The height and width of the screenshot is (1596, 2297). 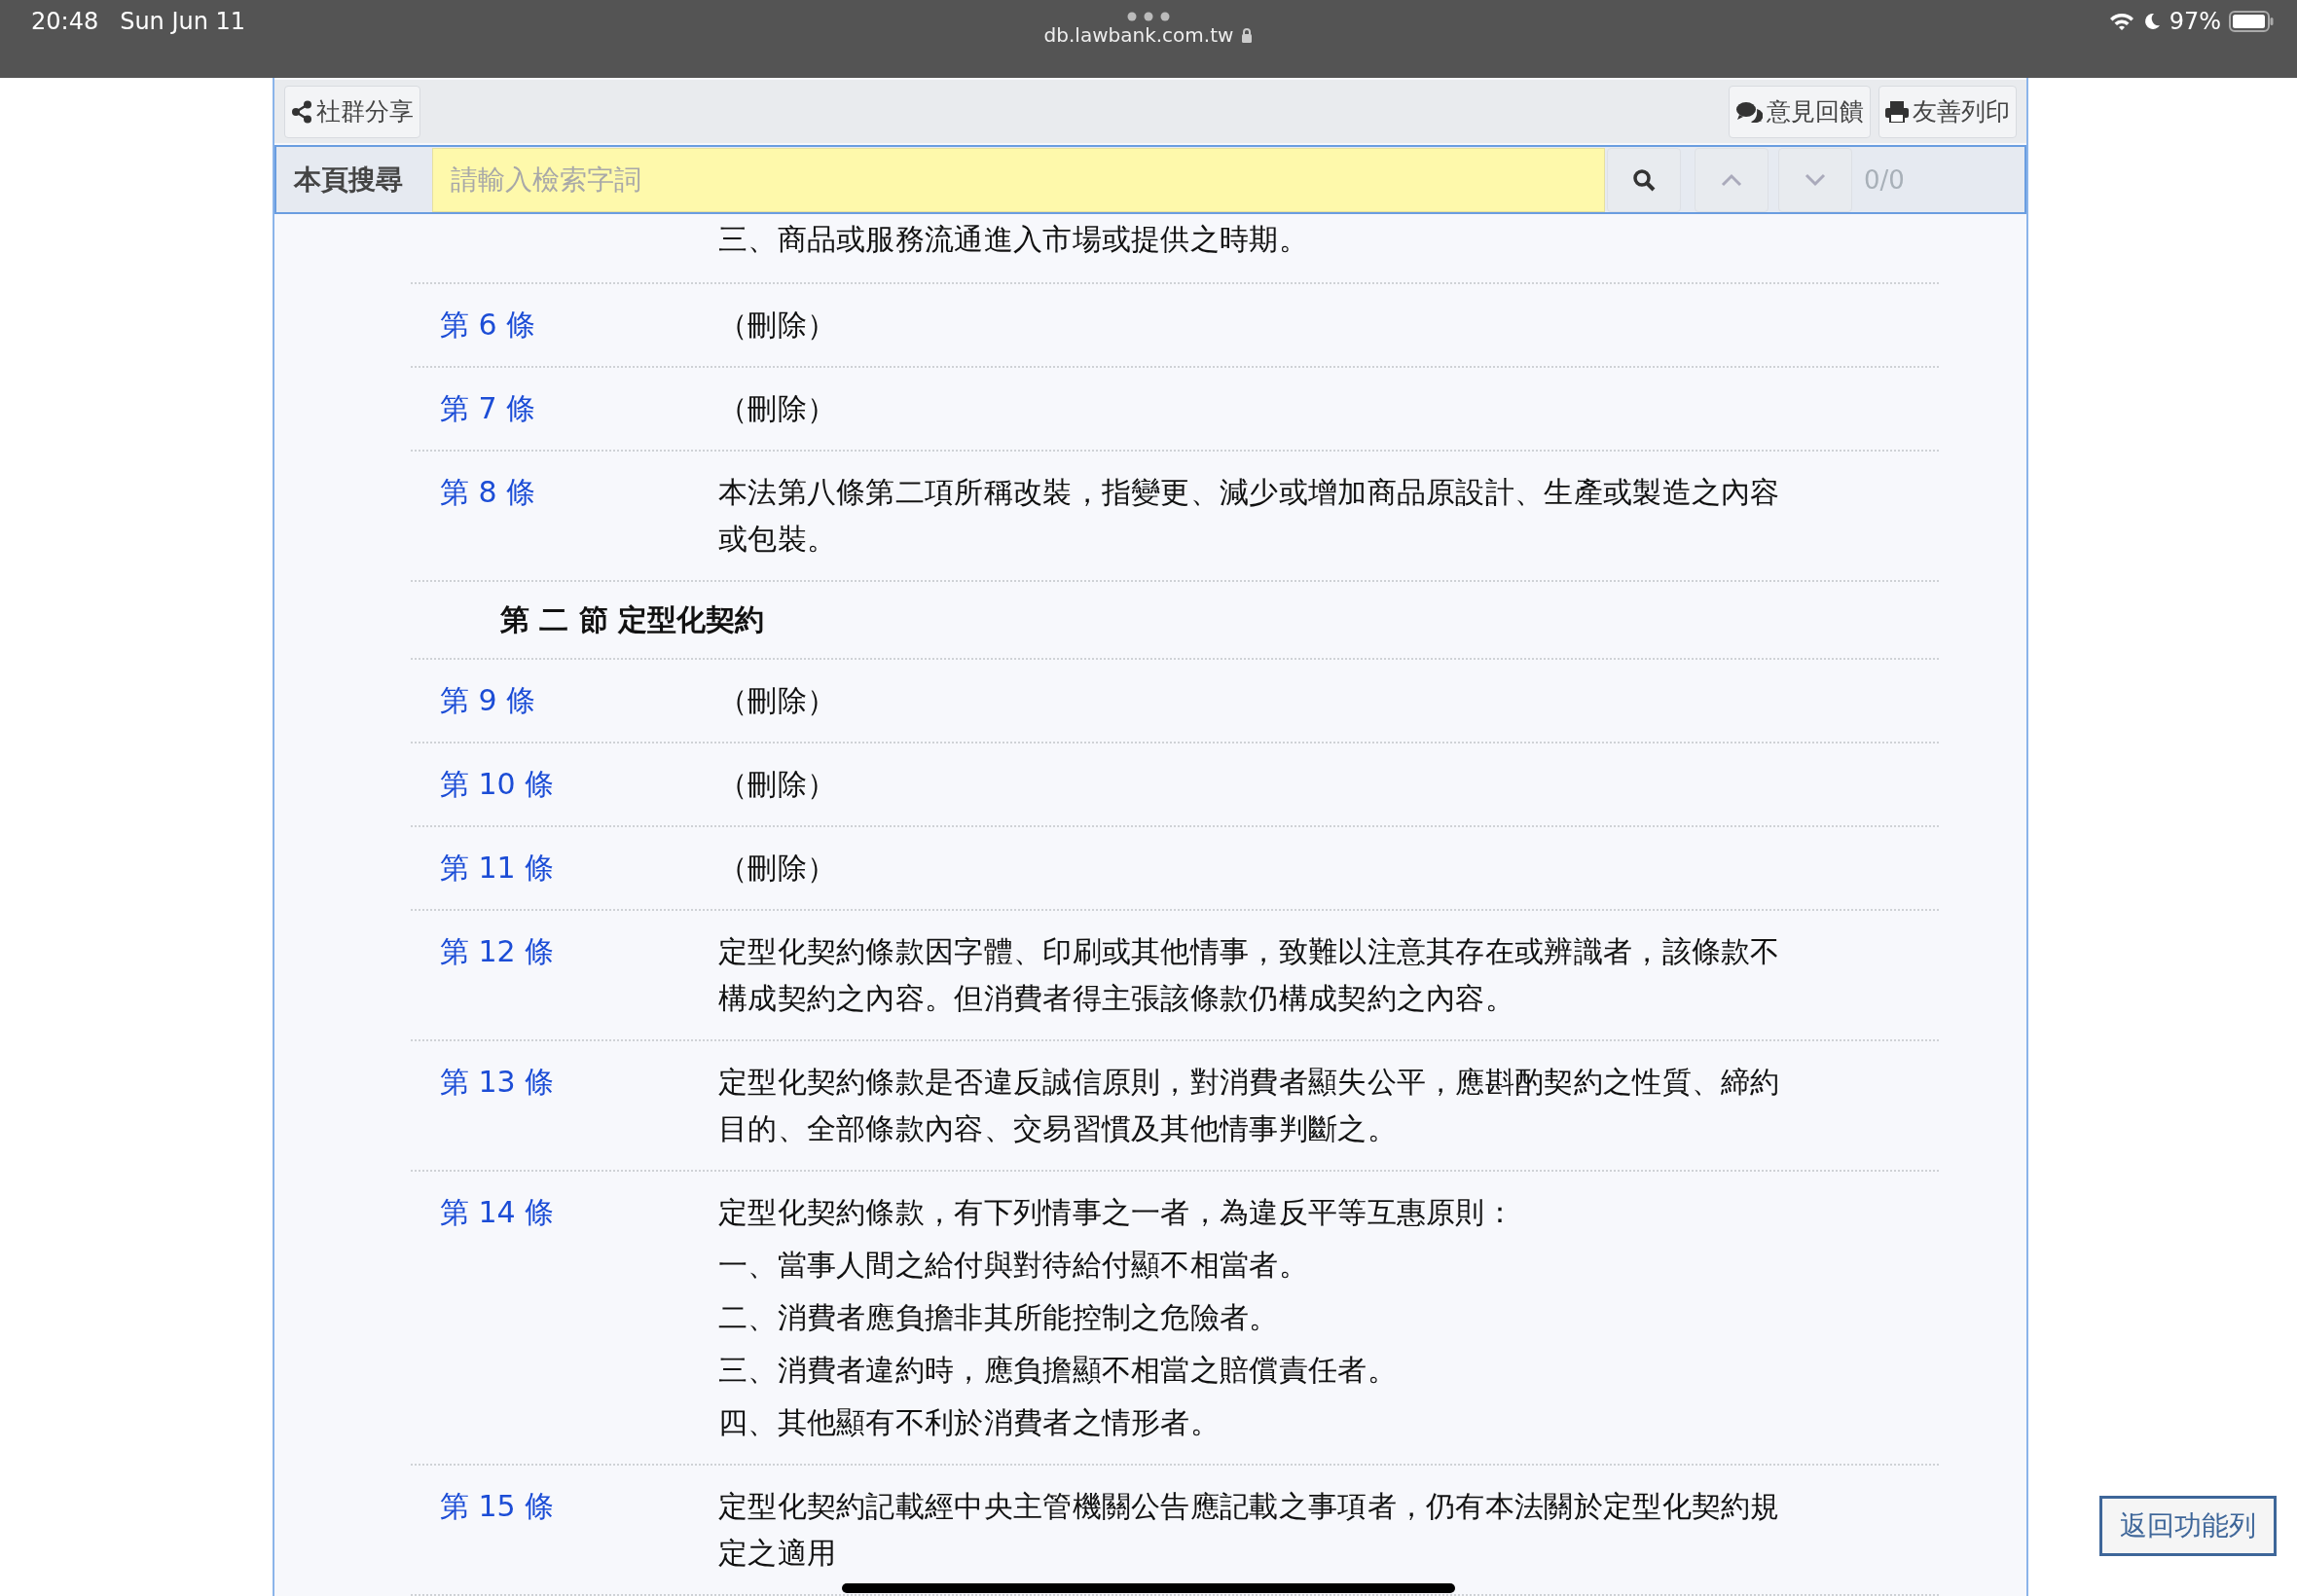 I want to click on article-text: 定型化契約條款是否違反誠信原則，對消費者顯失公平，應斟酌契約之性質、締約目的、全部條款內容、交易習慣及其他情事判斷之。, so click(x=1249, y=1105).